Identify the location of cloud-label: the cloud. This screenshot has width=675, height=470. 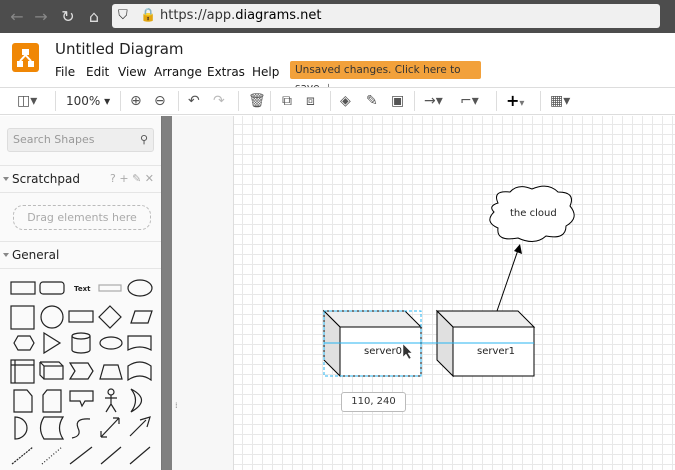
(533, 213).